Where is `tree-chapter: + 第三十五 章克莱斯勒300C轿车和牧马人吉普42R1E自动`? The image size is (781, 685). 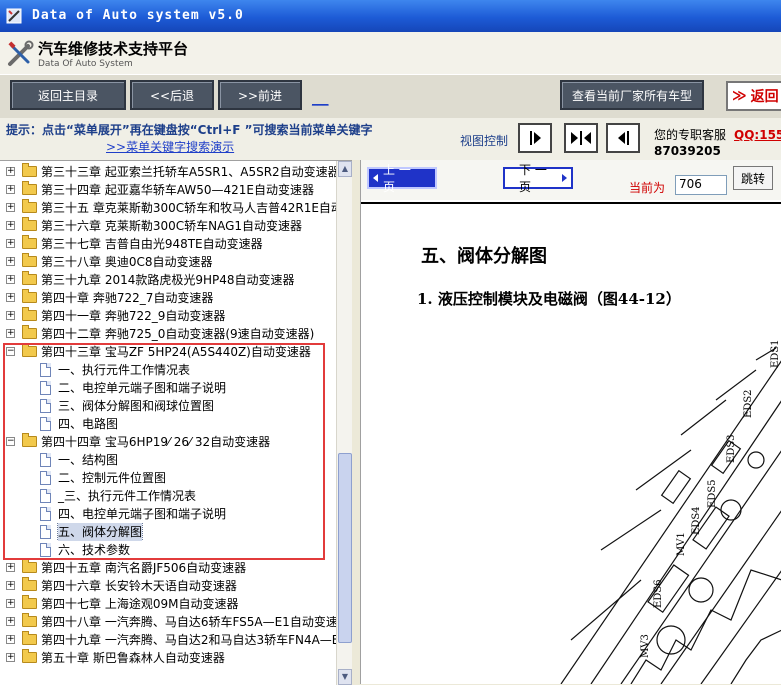 tree-chapter: + 第三十五 章克莱斯勒300C轿车和牧马人吉普42R1E自动 is located at coordinates (168, 208).